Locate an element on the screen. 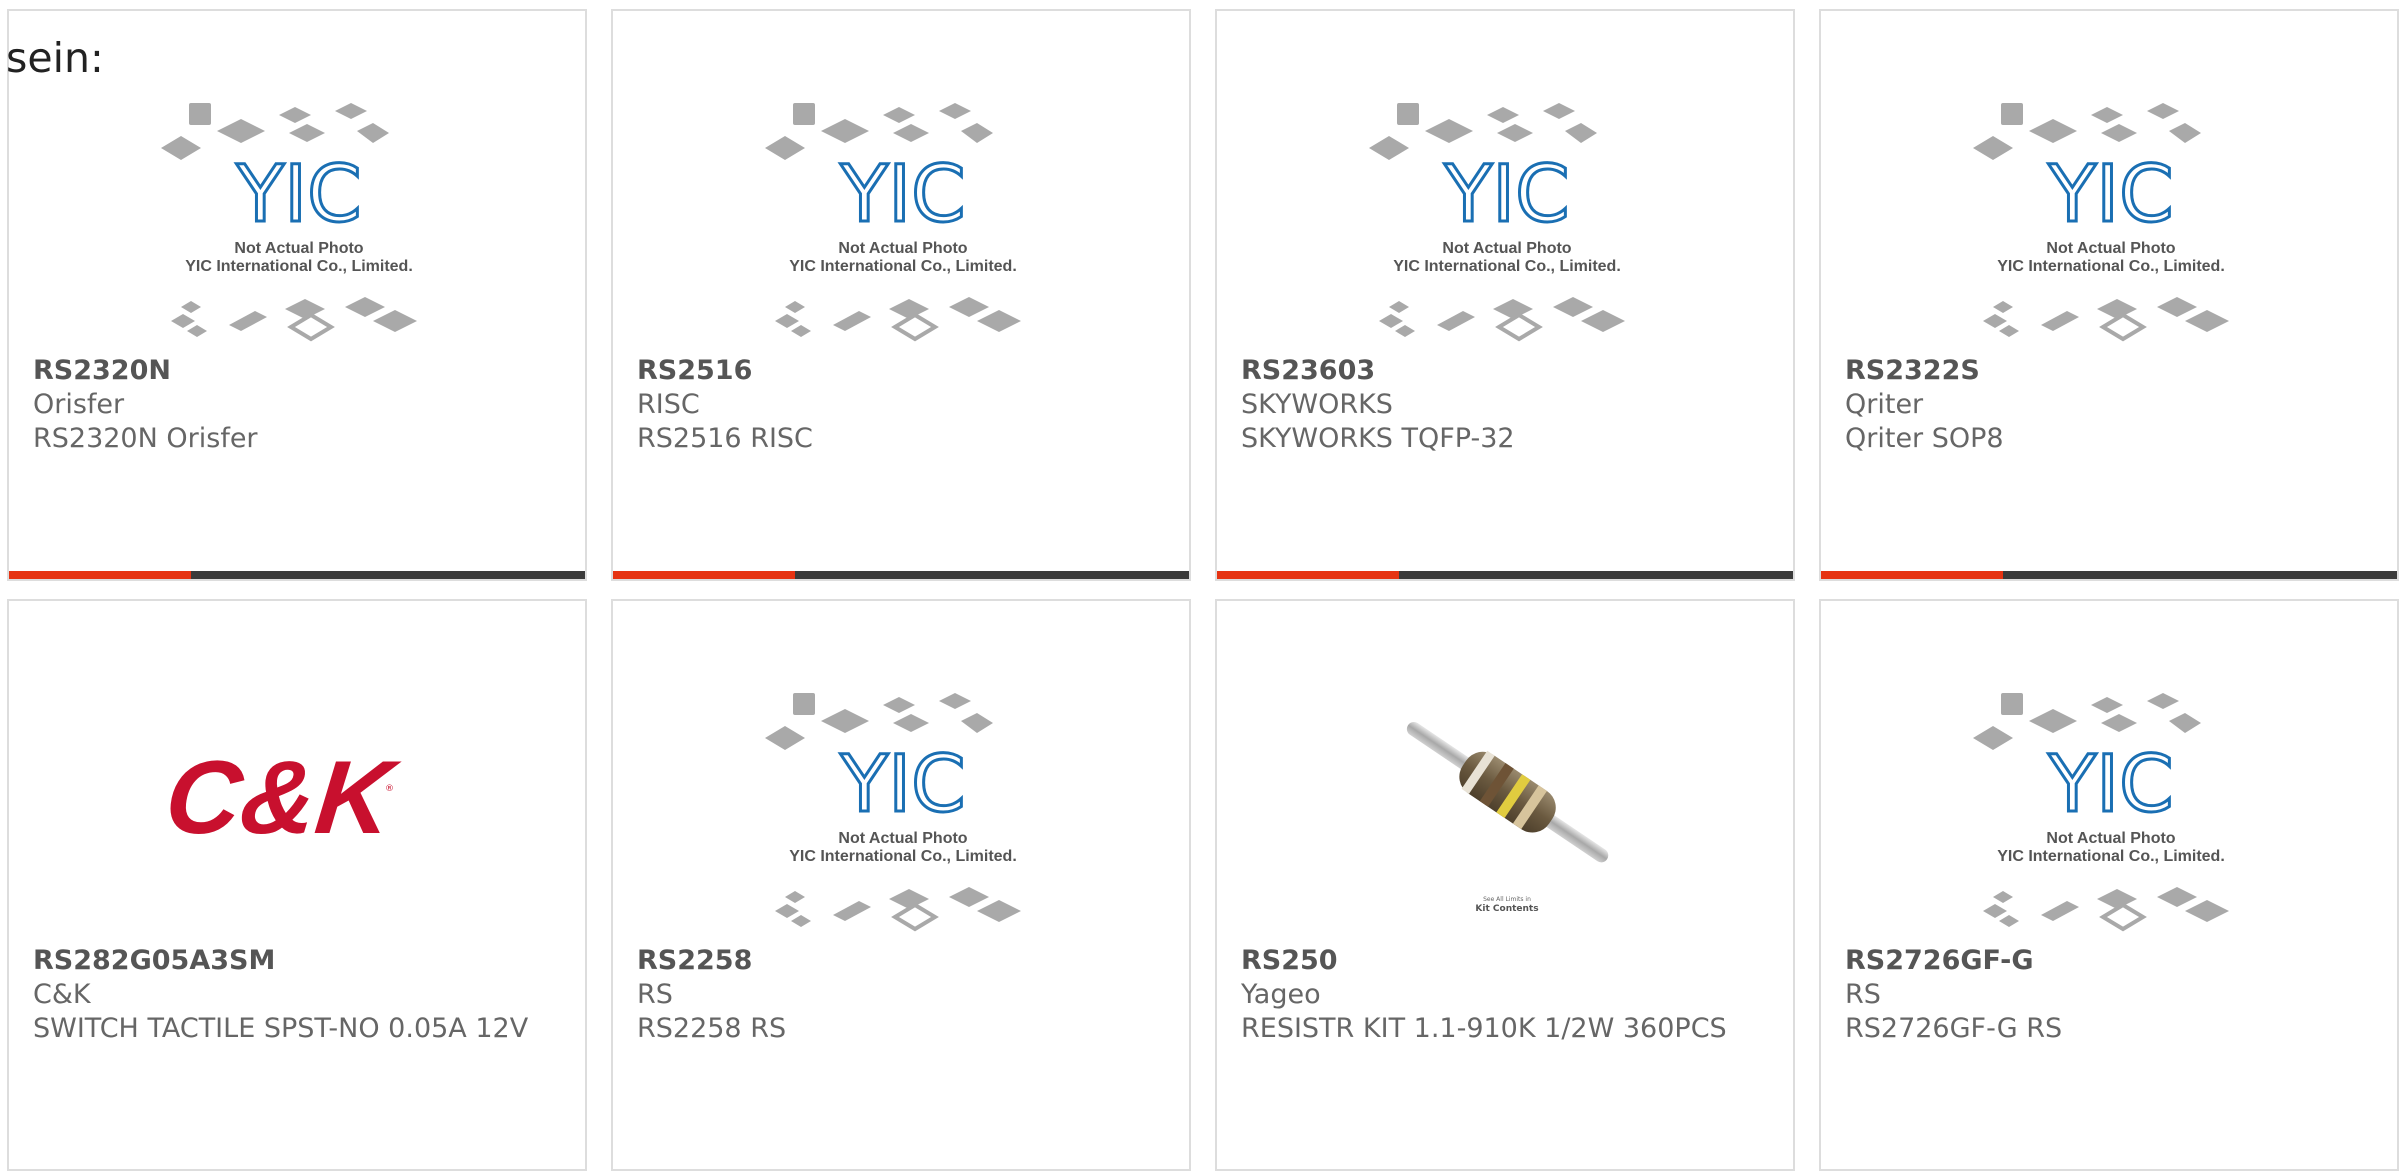 This screenshot has width=2400, height=1171. product-info: RS2258 RS RS2258 RS is located at coordinates (903, 995).